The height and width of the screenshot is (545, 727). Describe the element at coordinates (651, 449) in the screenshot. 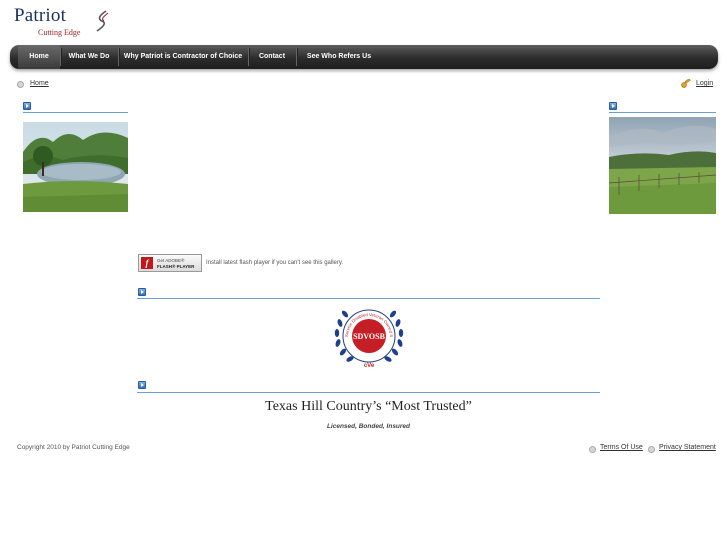

I see `privacy-arrow-icon` at that location.